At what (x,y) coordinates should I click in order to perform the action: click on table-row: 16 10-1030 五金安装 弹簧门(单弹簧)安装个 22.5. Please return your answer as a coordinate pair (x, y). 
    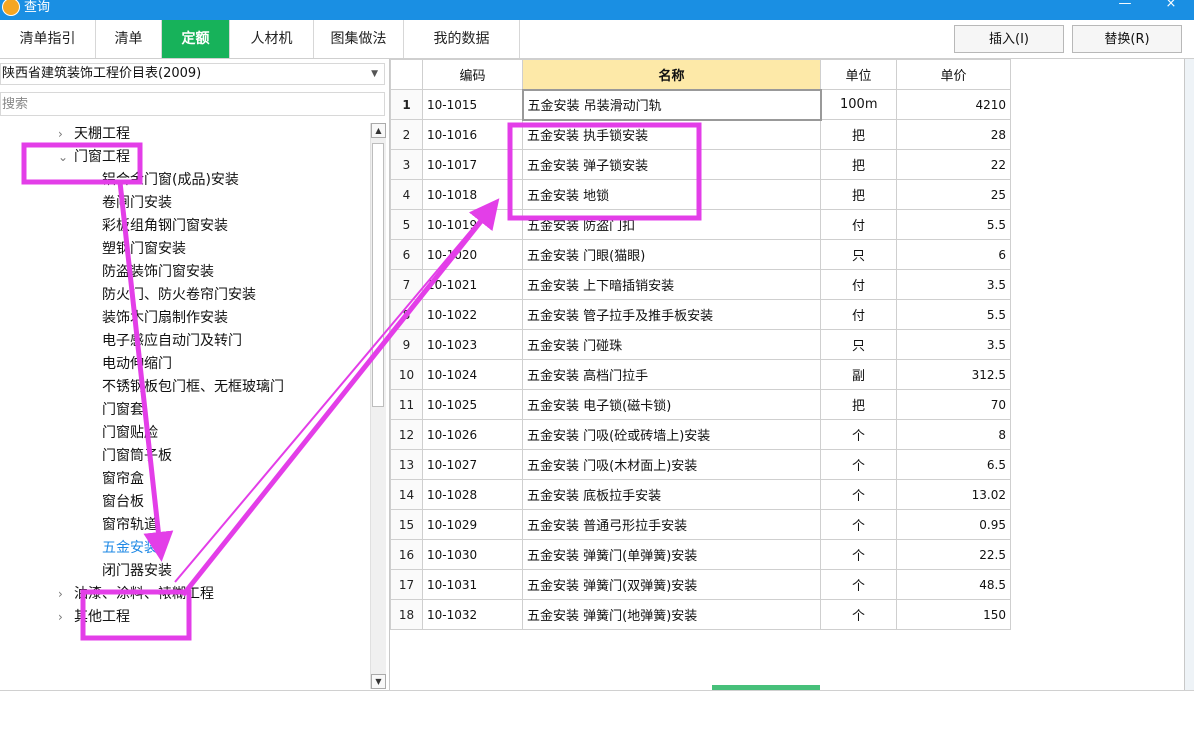
    Looking at the image, I should click on (700, 554).